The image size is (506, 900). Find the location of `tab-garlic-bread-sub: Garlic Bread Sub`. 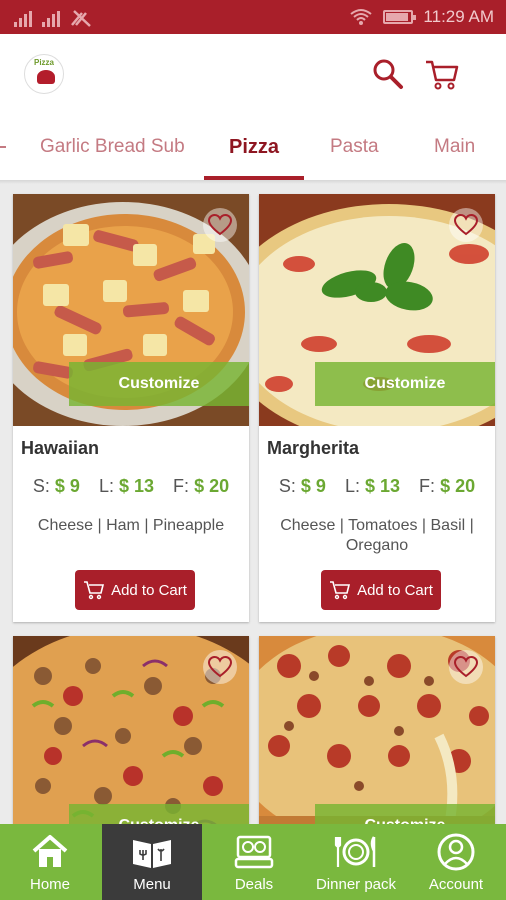

tab-garlic-bread-sub: Garlic Bread Sub is located at coordinates (112, 147).